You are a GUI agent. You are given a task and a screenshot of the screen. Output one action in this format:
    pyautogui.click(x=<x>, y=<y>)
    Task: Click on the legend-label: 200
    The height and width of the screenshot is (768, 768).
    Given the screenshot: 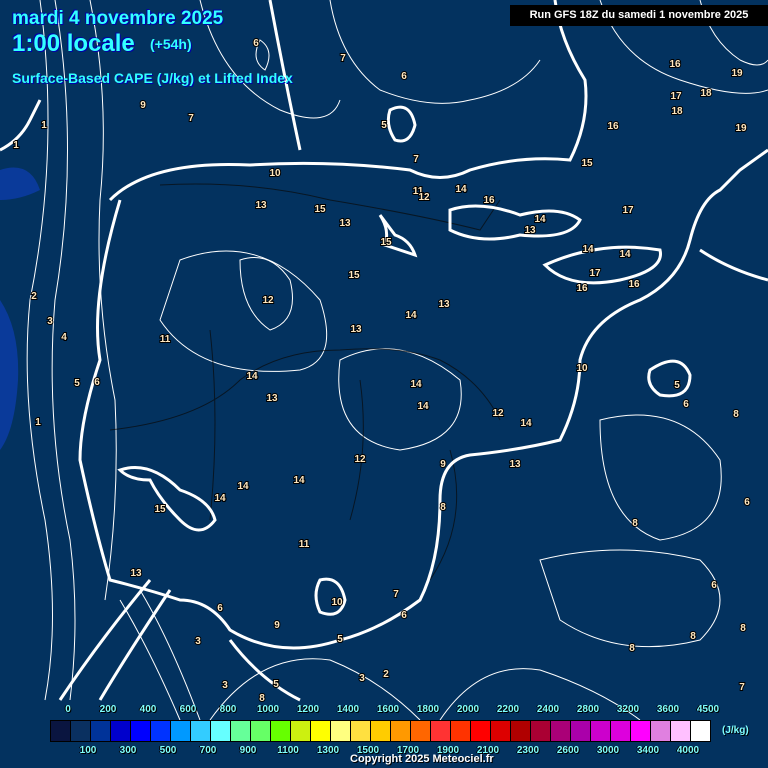 What is the action you would take?
    pyautogui.click(x=108, y=709)
    